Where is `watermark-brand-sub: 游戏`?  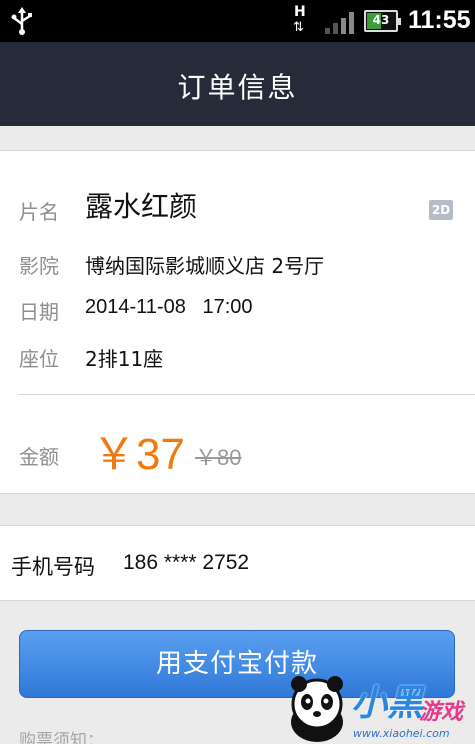
watermark-brand-sub: 游戏 is located at coordinates (441, 712).